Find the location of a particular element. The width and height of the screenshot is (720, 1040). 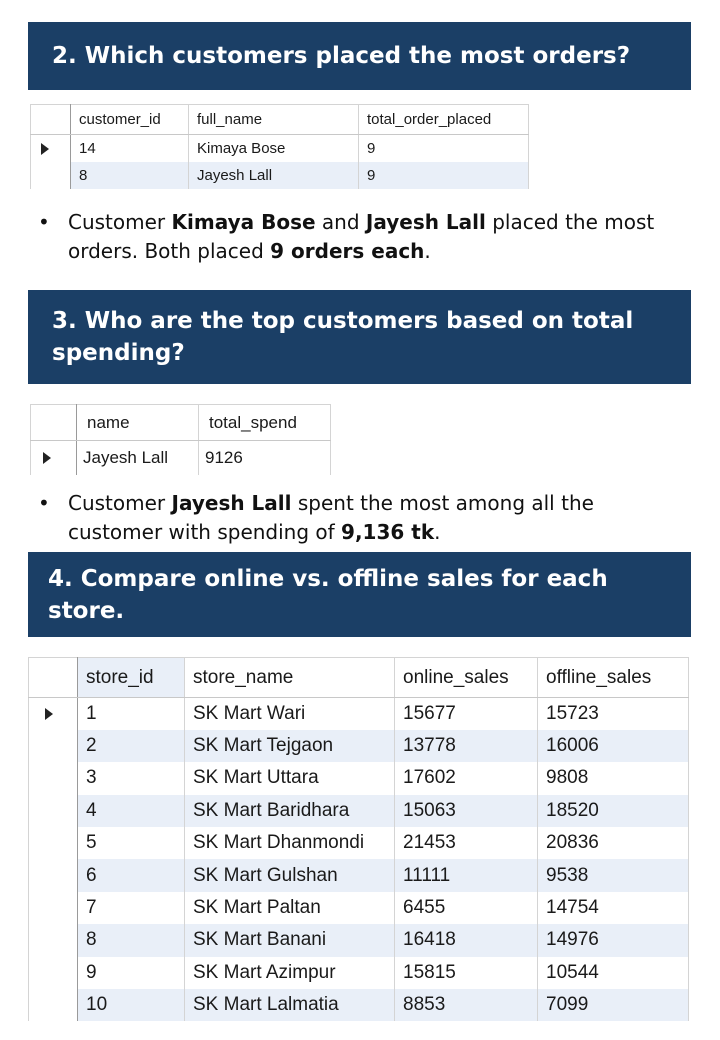

top-spending-result-grid: name total_spend Jayesh Lall 9126 is located at coordinates (180, 439).